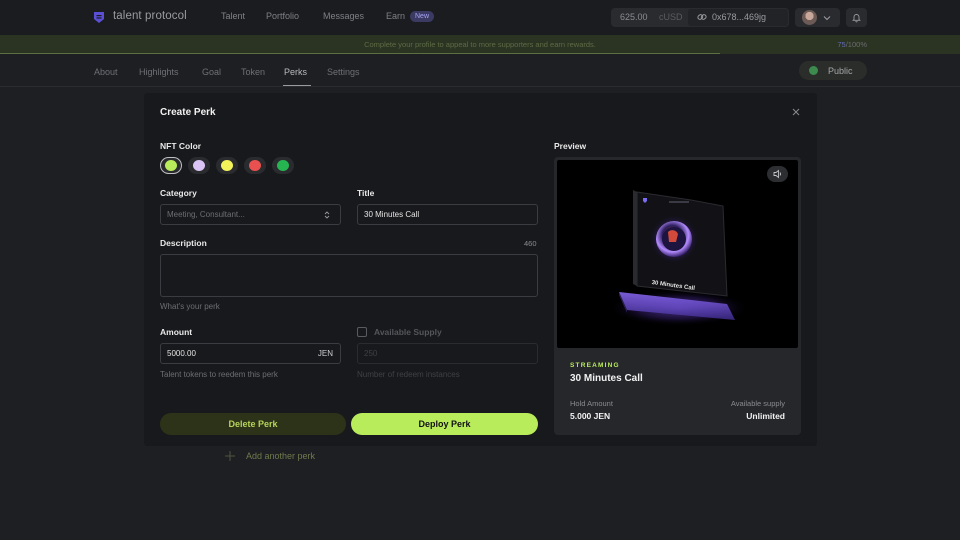  What do you see at coordinates (841, 44) in the screenshot?
I see `progress-value: 75` at bounding box center [841, 44].